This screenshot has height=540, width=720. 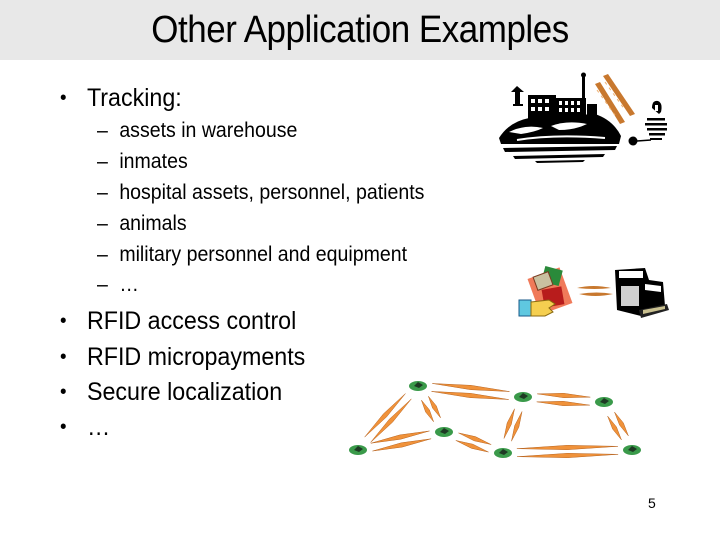 I want to click on bullet-tracking: • Tracking:, so click(x=121, y=98).